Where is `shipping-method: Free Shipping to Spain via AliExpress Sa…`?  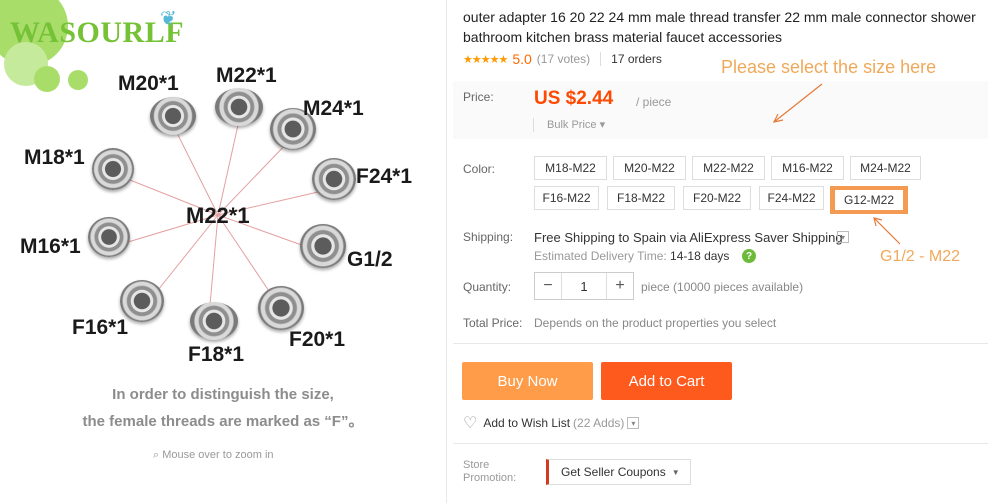
shipping-method: Free Shipping to Spain via AliExpress Sa… is located at coordinates (688, 237).